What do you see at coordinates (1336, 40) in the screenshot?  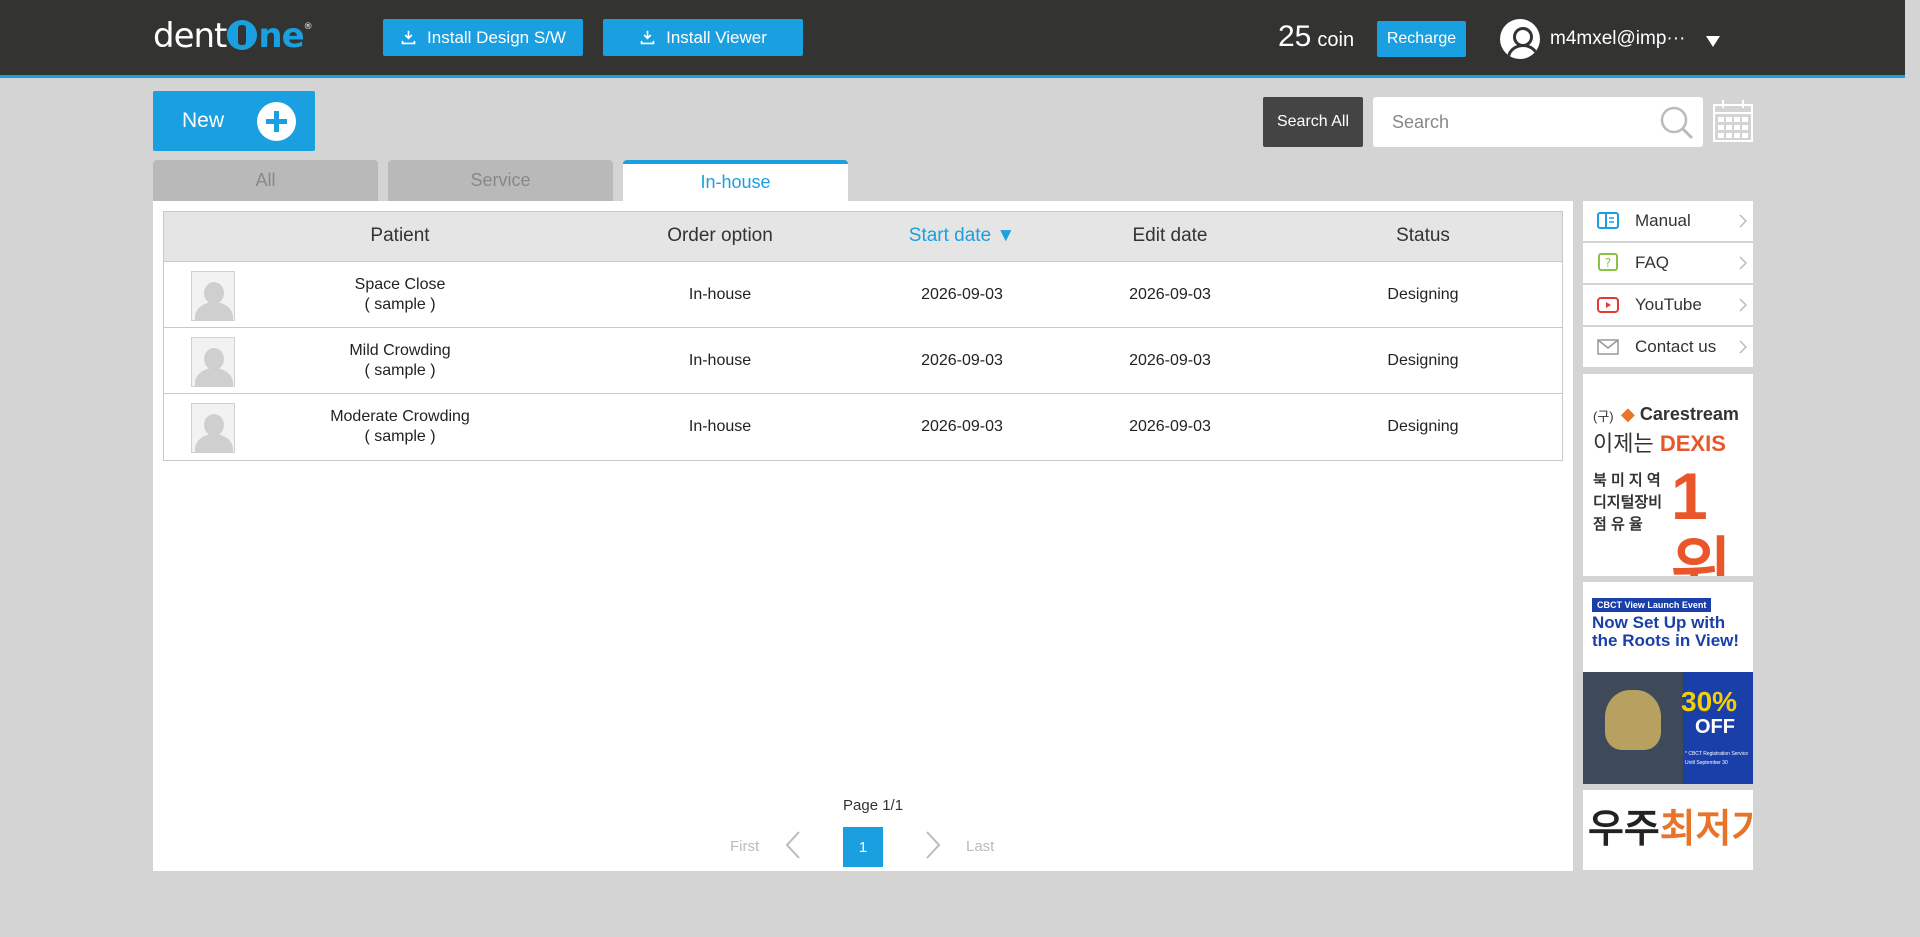 I see `coin-unit: coin` at bounding box center [1336, 40].